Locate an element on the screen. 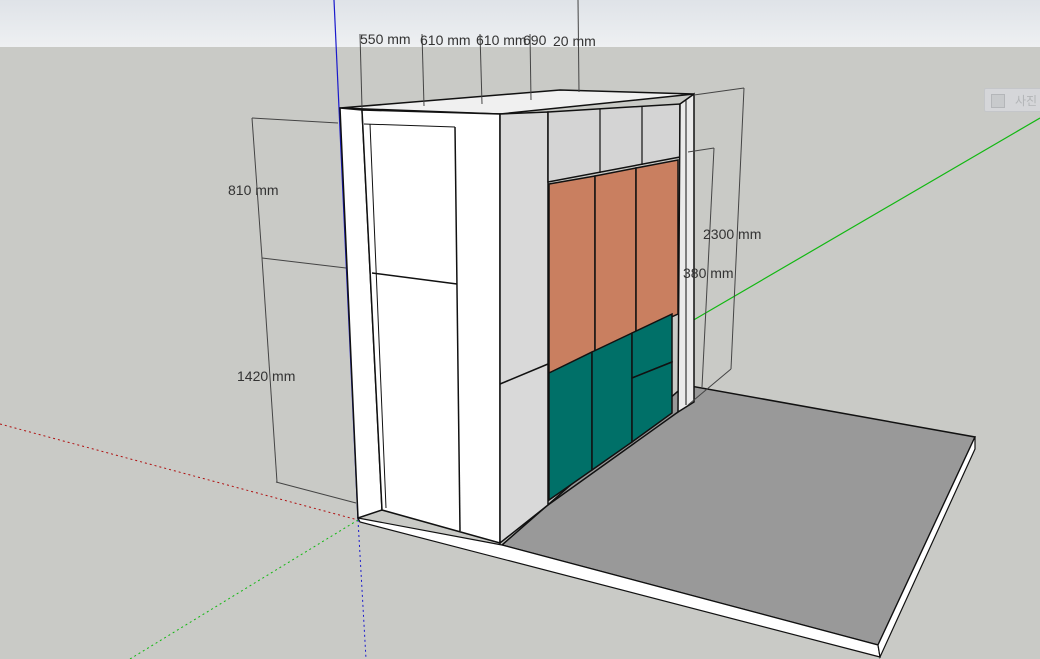 The height and width of the screenshot is (659, 1040). dim-top-2: 610 mm is located at coordinates (445, 40).